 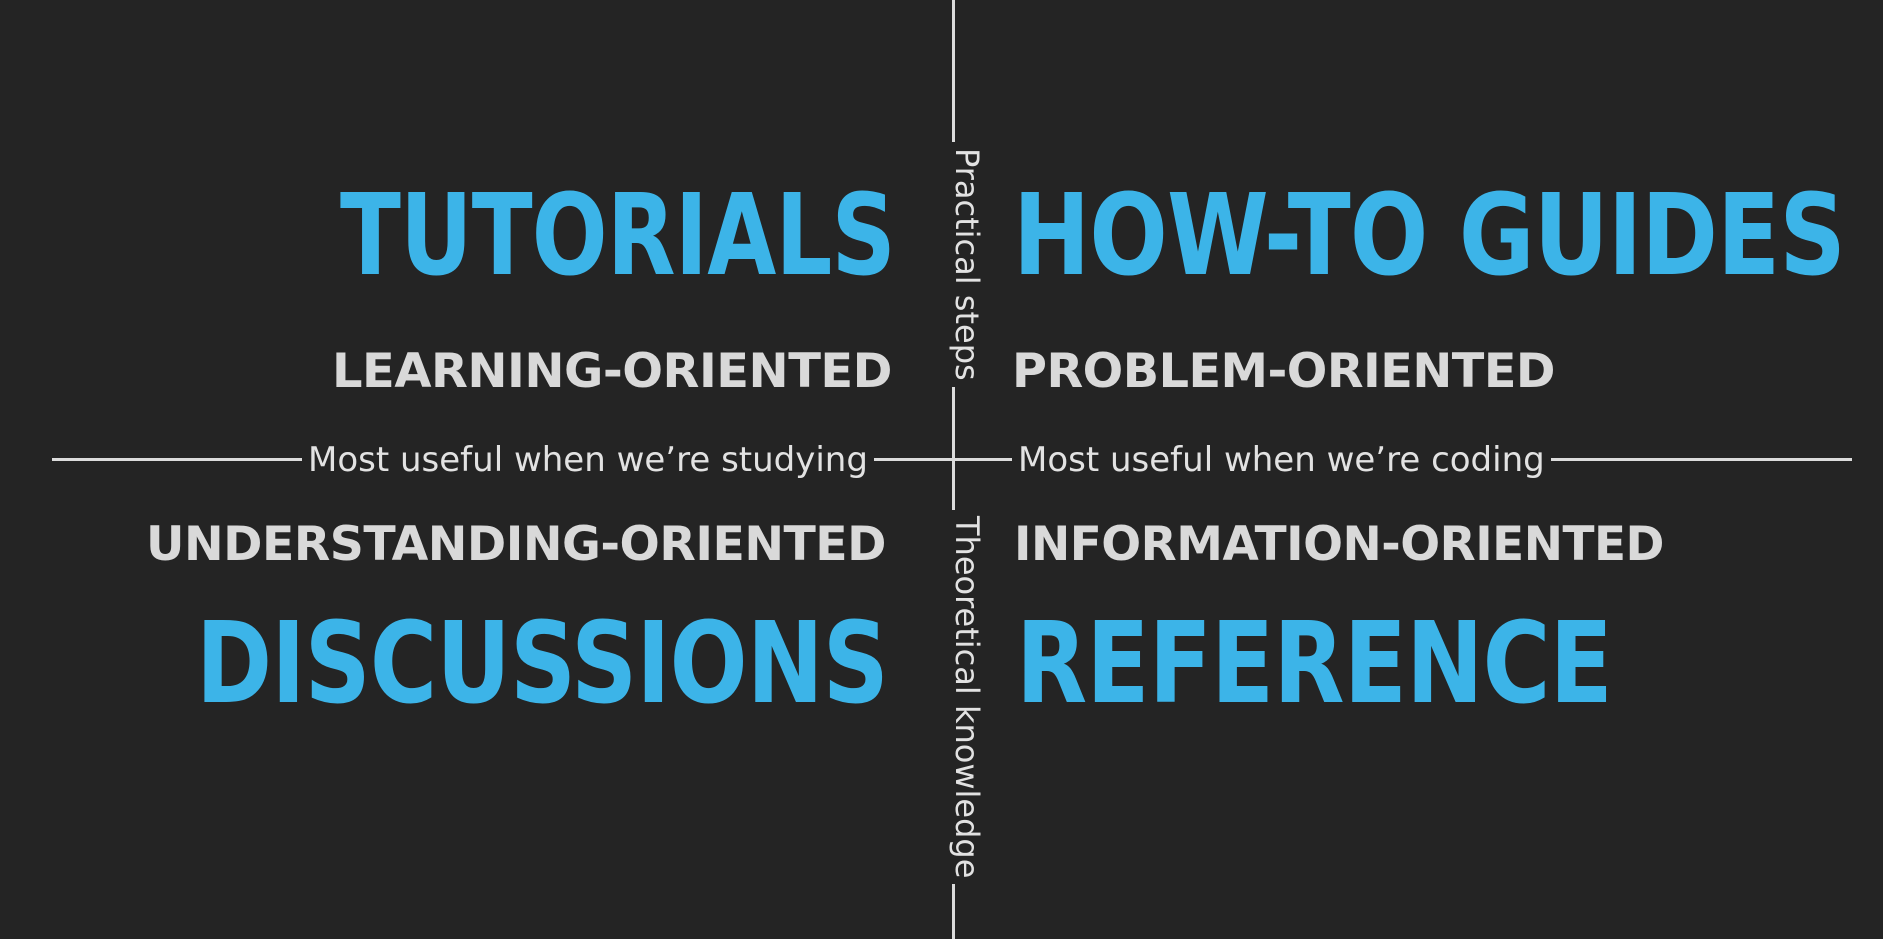 What do you see at coordinates (516, 544) in the screenshot?
I see `quadrant-subtitle-understanding: UNDERSTANDING-ORIENTED` at bounding box center [516, 544].